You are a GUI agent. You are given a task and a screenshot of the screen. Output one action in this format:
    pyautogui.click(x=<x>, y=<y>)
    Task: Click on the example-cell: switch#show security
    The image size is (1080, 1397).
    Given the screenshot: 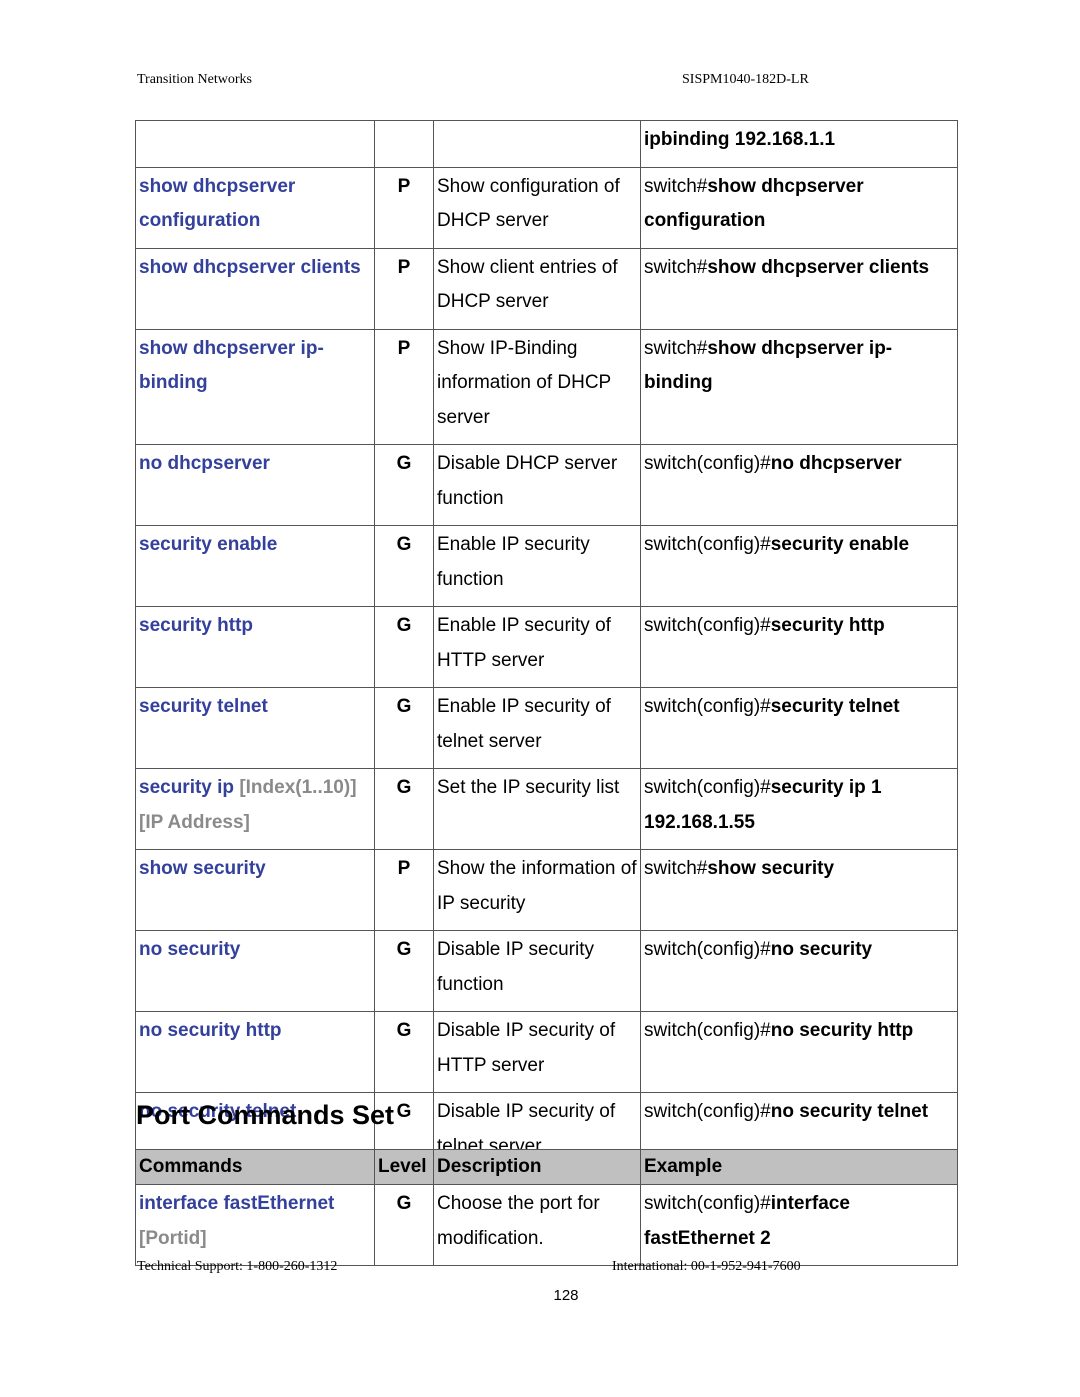 What is the action you would take?
    pyautogui.click(x=799, y=890)
    